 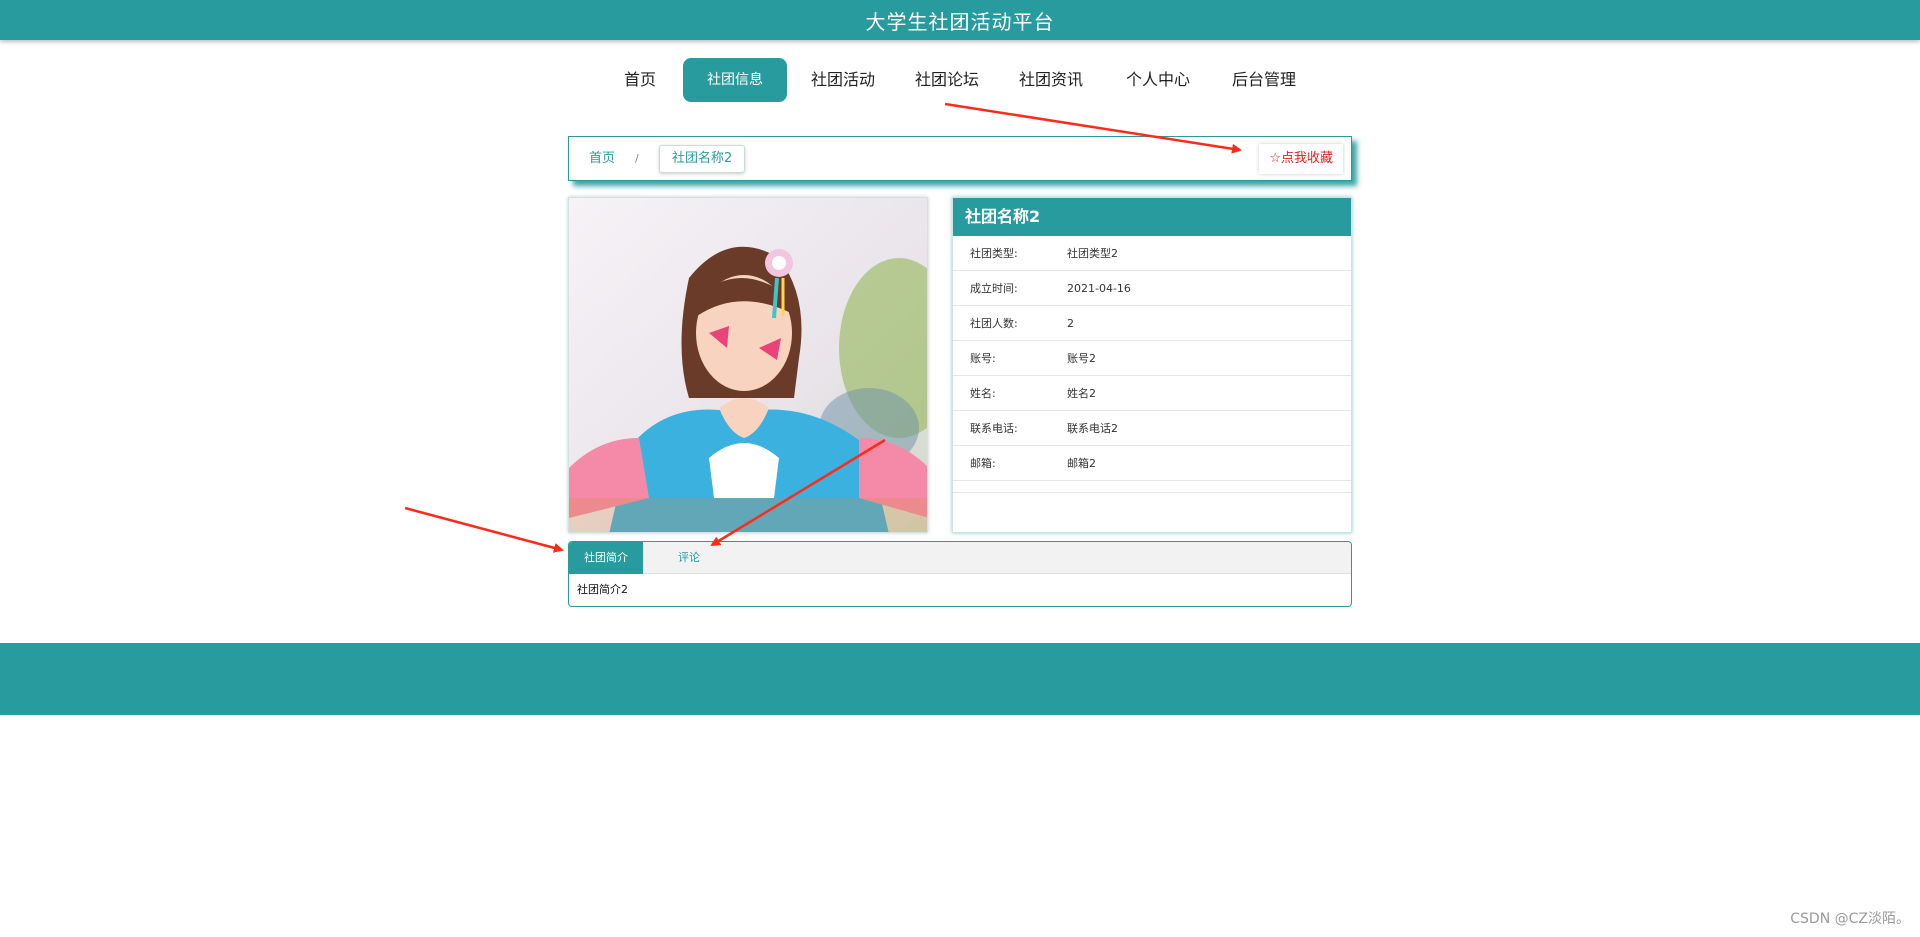 What do you see at coordinates (947, 80) in the screenshot?
I see `nav-item-club-forum: 社团论坛` at bounding box center [947, 80].